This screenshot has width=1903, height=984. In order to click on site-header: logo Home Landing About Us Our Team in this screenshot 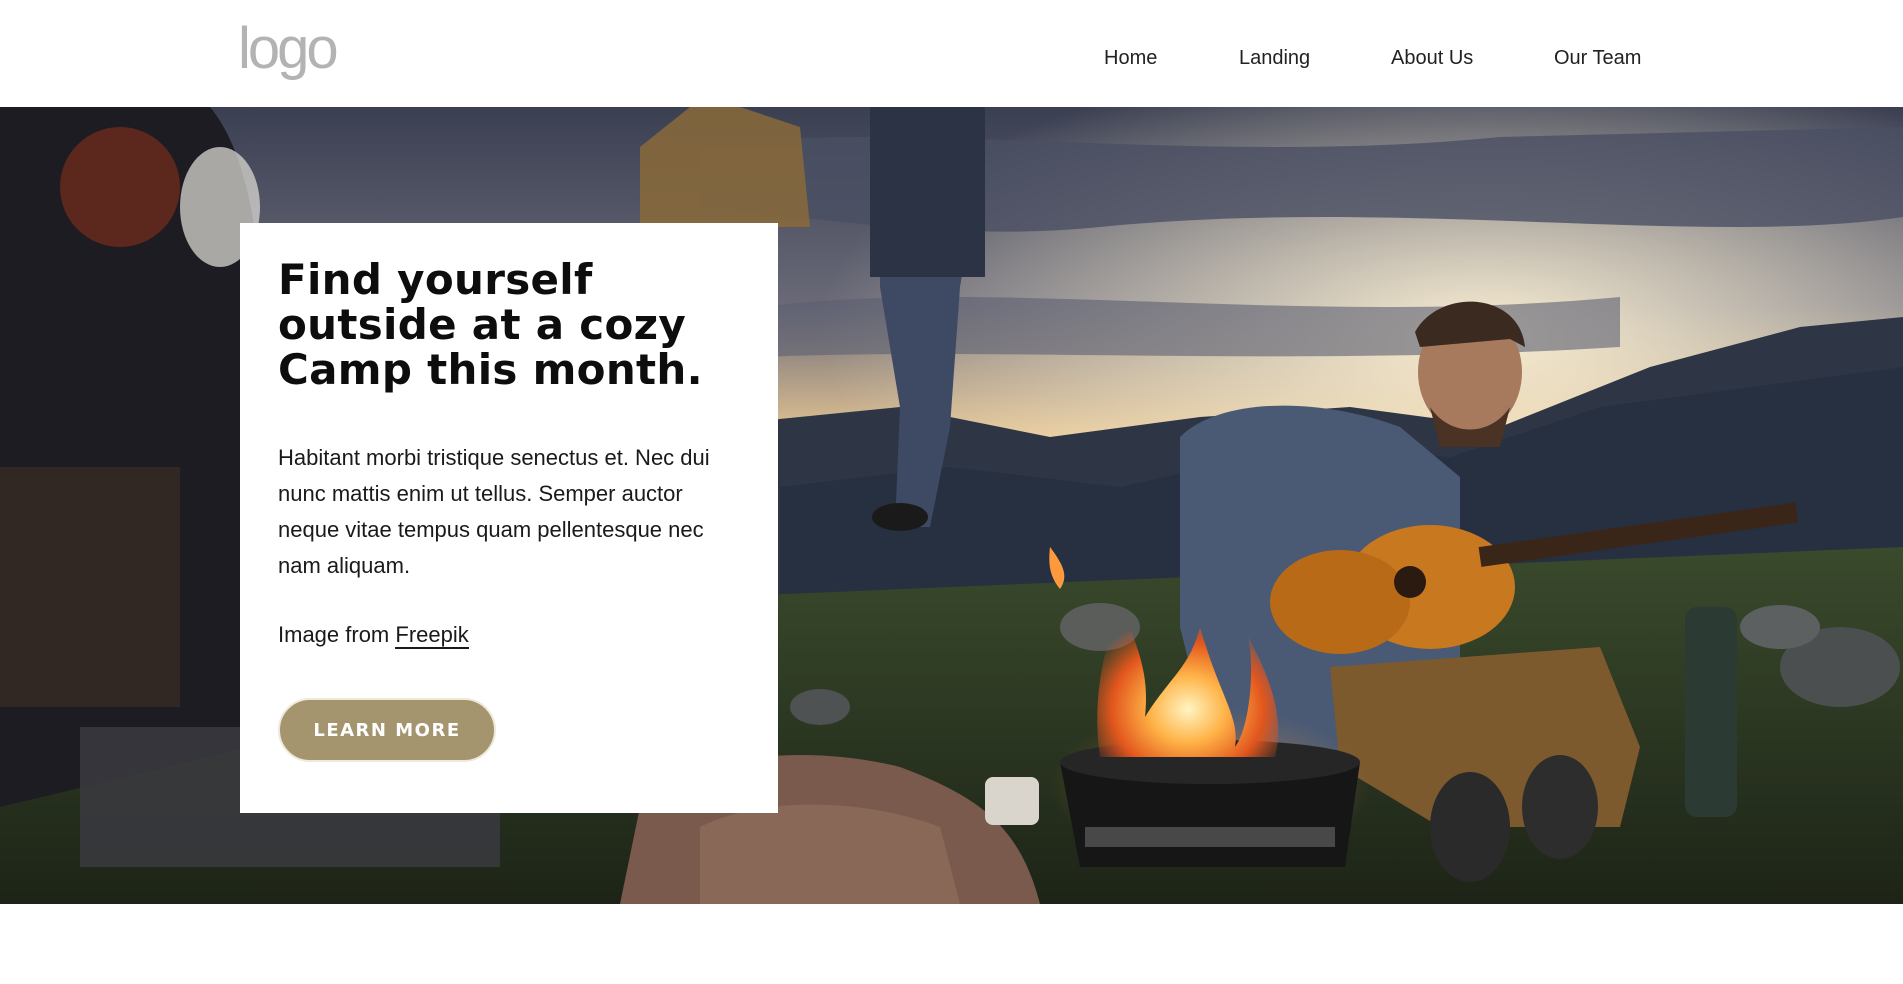, I will do `click(951, 53)`.